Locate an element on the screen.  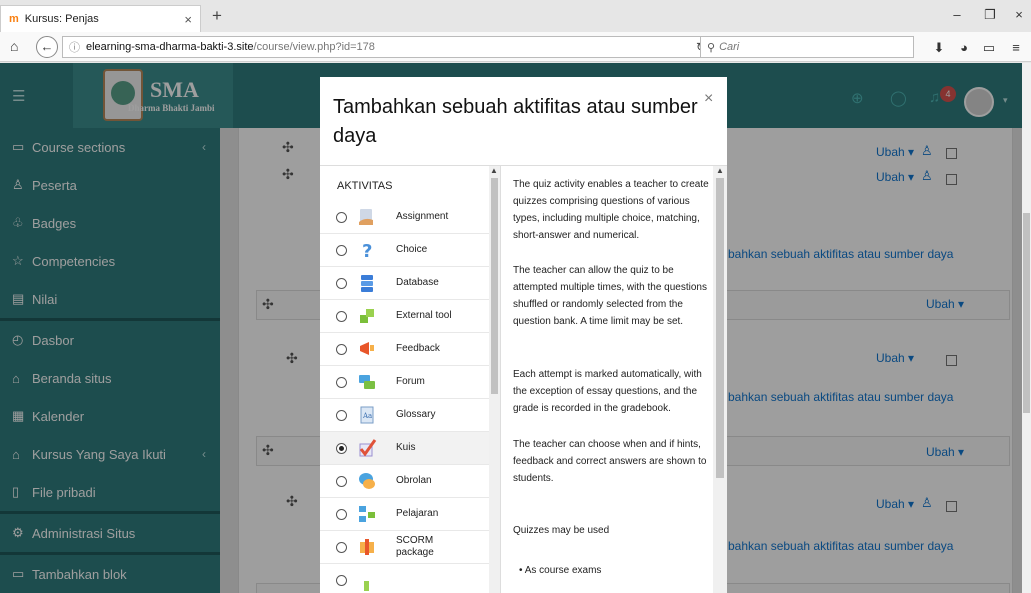
option-label: Choice is located at coordinates (412, 249).